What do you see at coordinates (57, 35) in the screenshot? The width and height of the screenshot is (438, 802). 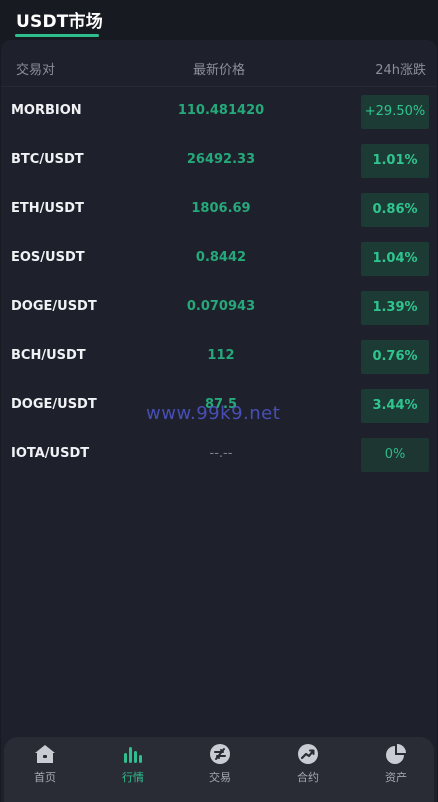 I see `active-tab-indicator` at bounding box center [57, 35].